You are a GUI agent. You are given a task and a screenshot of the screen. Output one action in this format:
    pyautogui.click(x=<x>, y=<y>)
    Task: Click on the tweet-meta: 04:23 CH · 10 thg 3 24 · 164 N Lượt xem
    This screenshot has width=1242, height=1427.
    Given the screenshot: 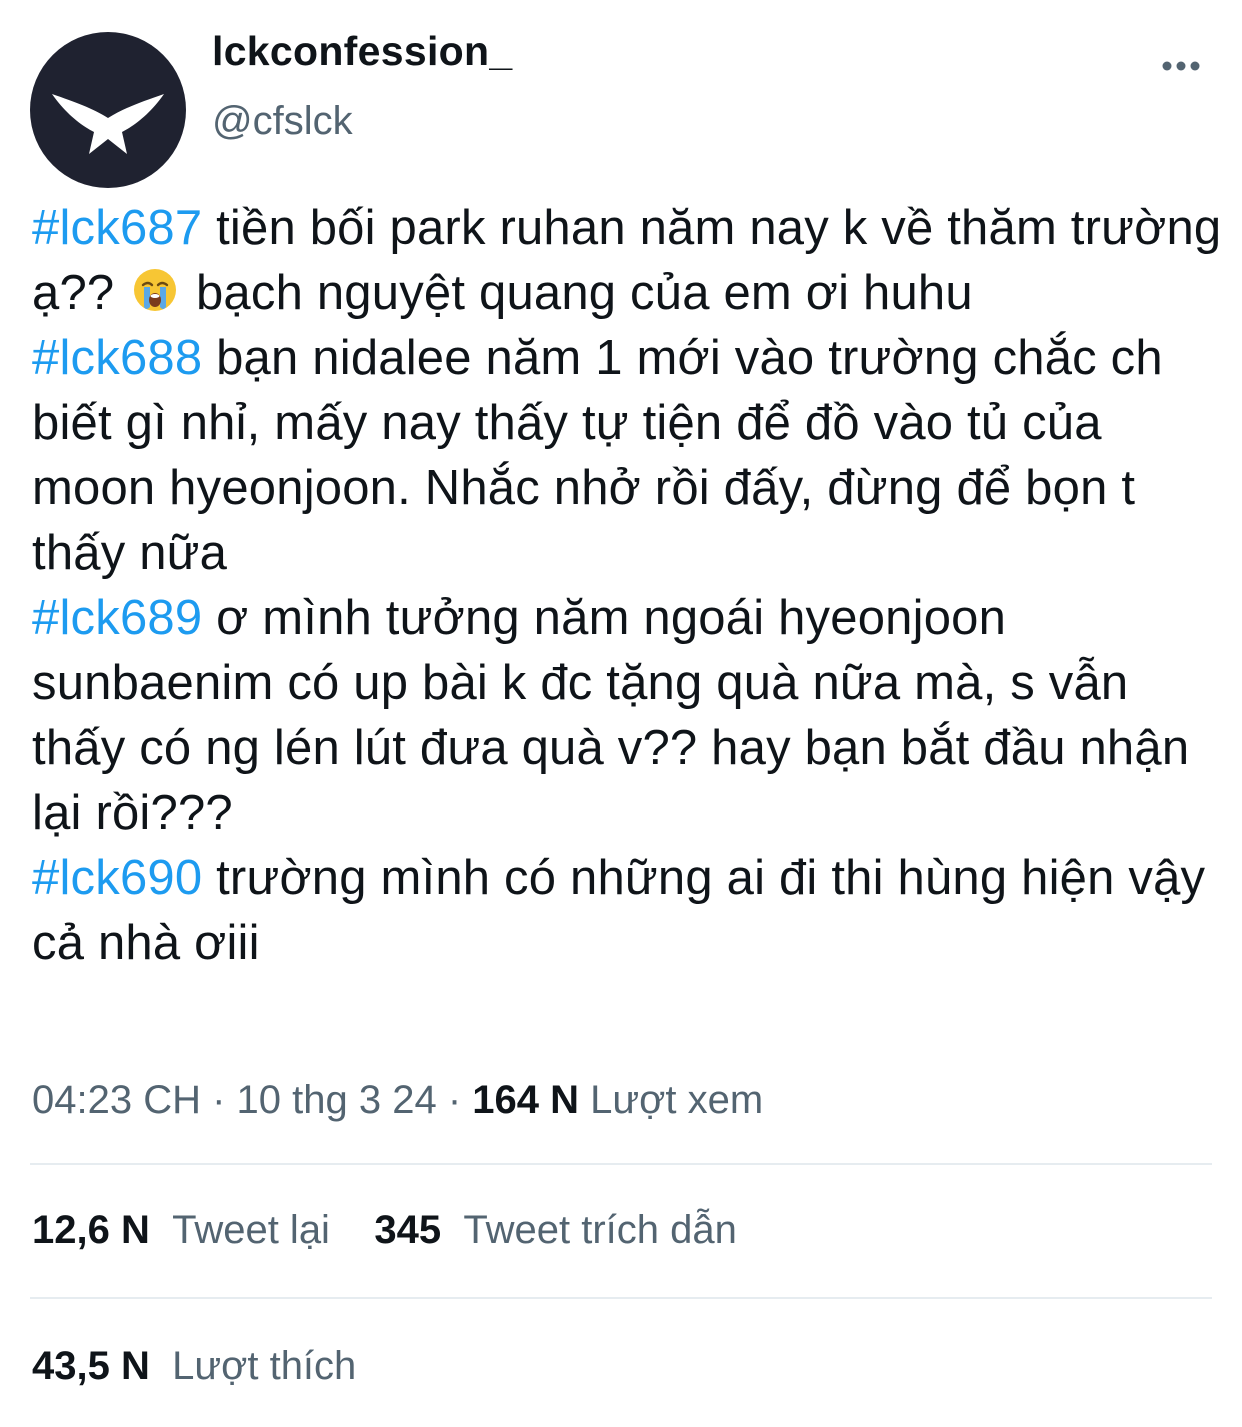 What is the action you would take?
    pyautogui.click(x=397, y=1100)
    